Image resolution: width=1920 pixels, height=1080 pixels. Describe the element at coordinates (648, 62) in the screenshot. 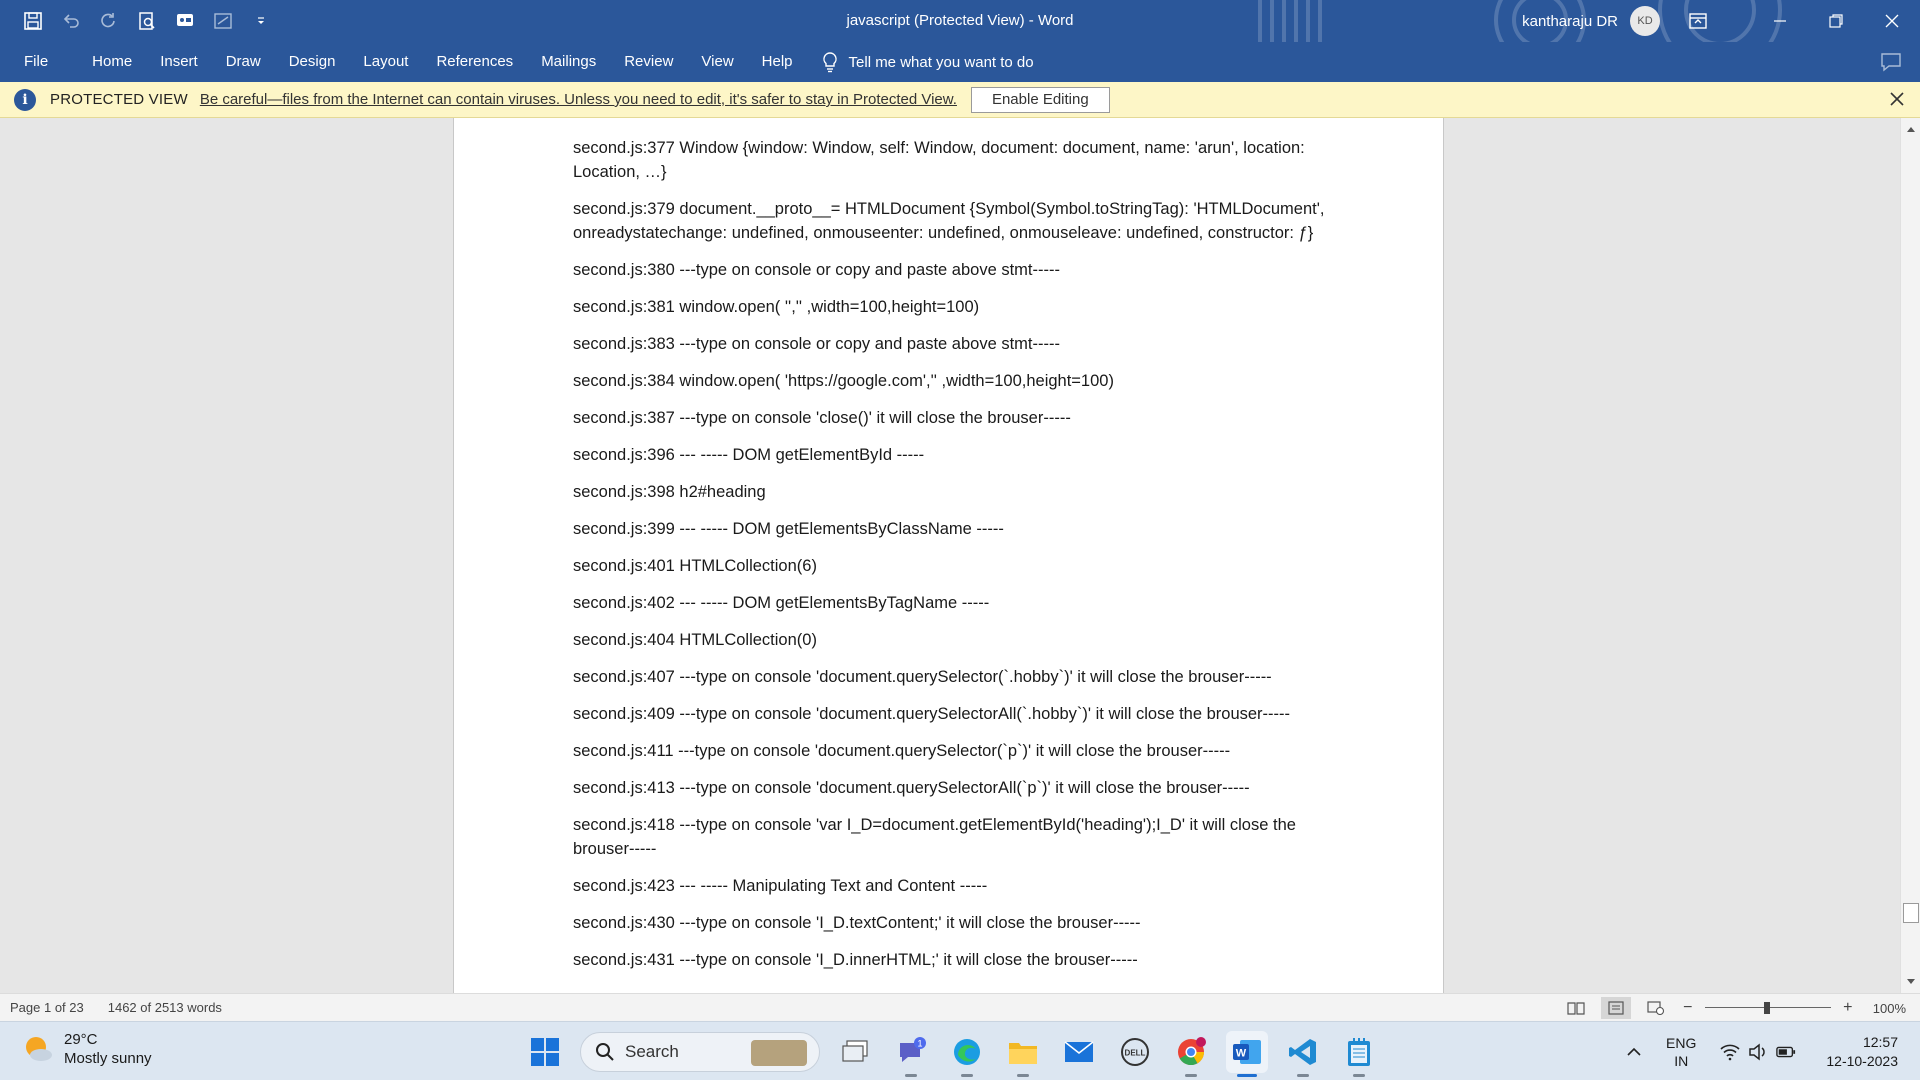

I see `tab-review: Review` at that location.